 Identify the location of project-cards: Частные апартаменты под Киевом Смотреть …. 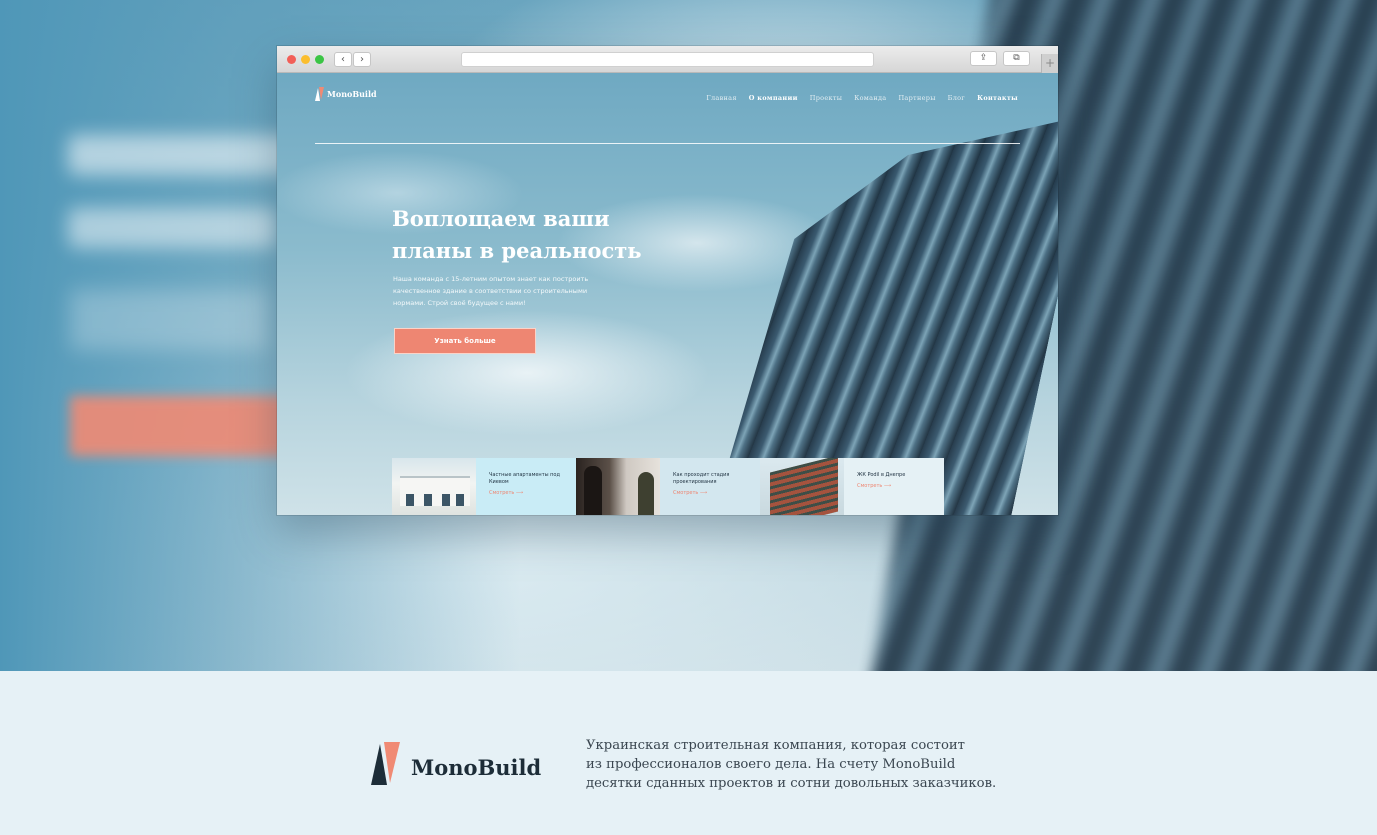
(668, 486).